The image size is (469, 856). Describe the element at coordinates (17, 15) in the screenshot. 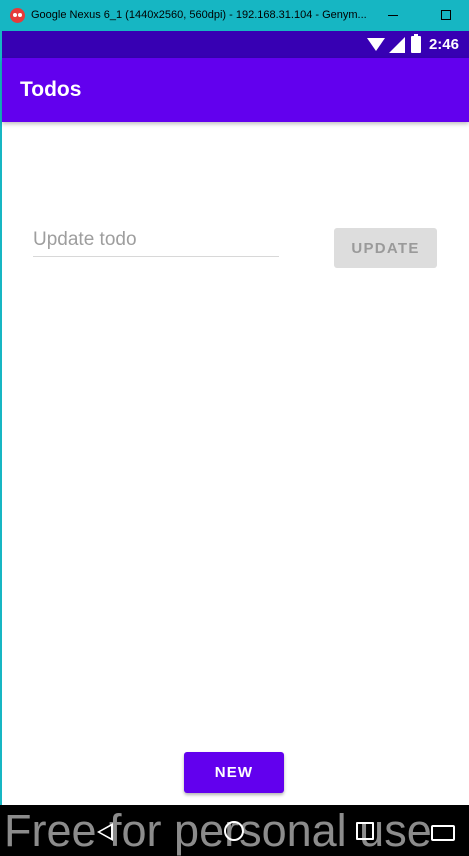

I see `genymotion-app-icon` at that location.